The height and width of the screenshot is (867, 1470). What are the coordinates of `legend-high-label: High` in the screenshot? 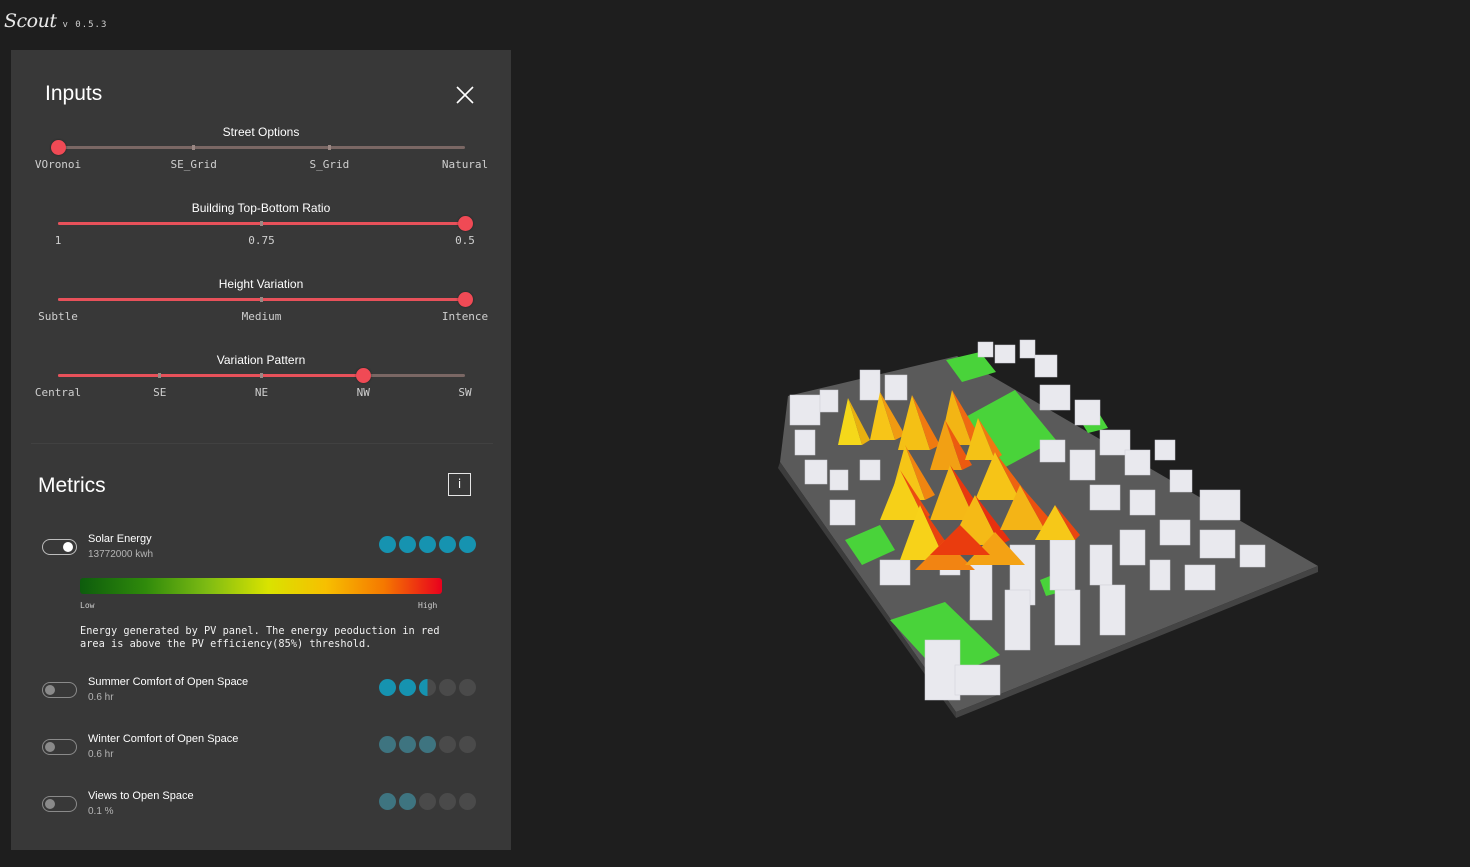 It's located at (428, 605).